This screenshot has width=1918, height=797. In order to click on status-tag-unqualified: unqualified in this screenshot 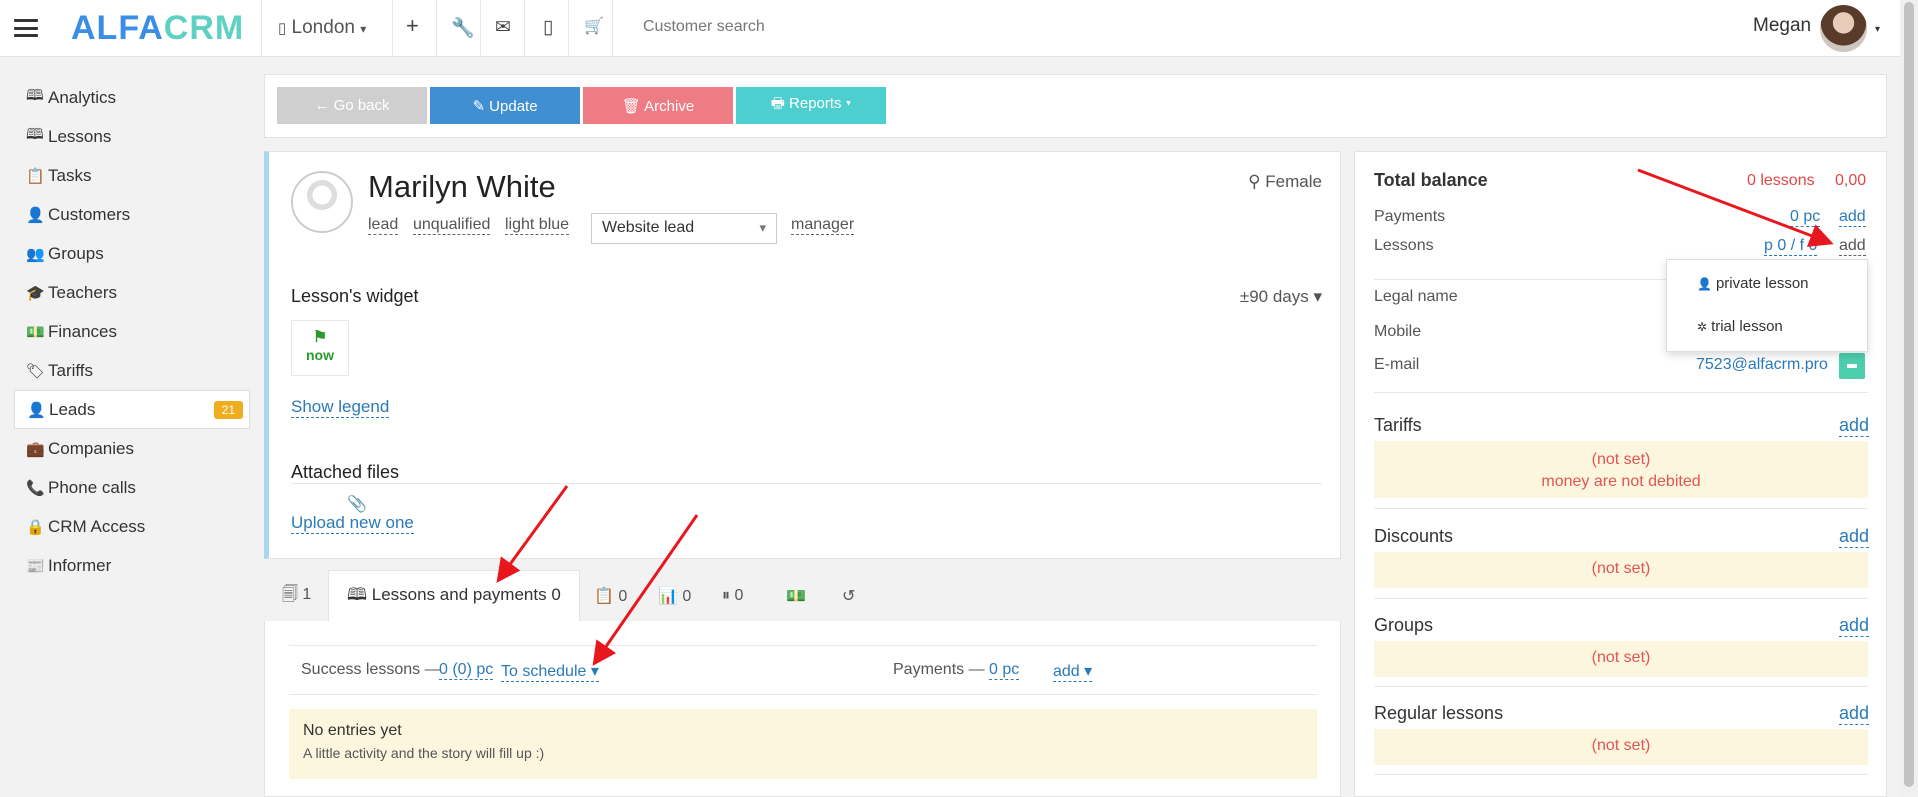, I will do `click(452, 225)`.